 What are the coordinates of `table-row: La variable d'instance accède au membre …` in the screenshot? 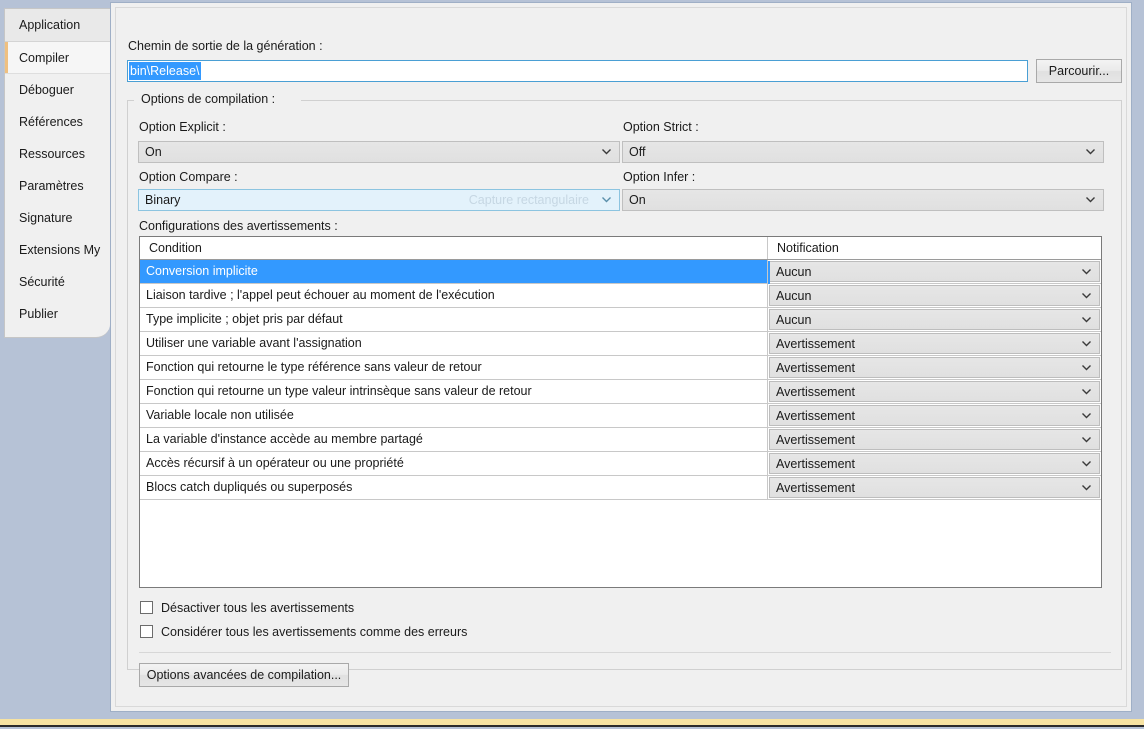 It's located at (620, 440).